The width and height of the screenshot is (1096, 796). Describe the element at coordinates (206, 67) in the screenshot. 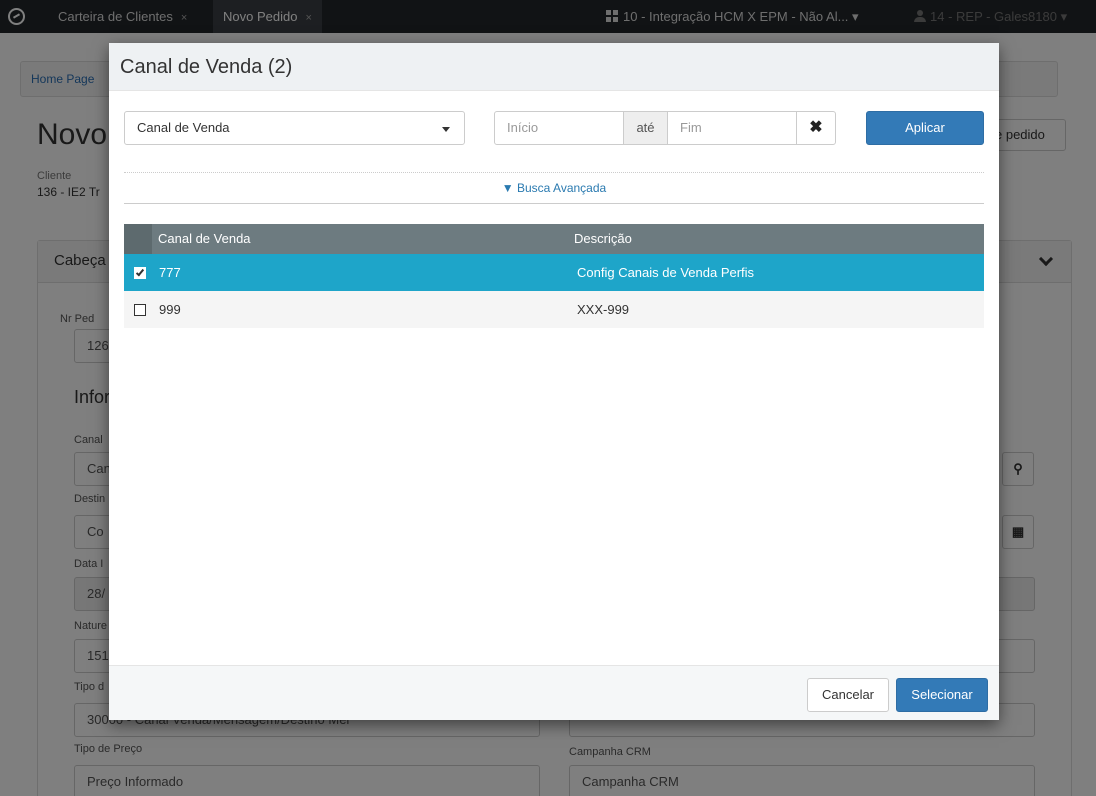

I see `modal-title: Canal de Venda (2)` at that location.